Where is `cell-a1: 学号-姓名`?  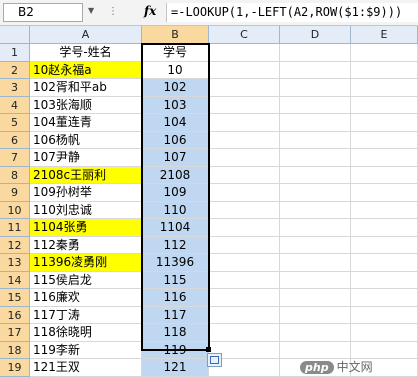 cell-a1: 学号-姓名 is located at coordinates (86, 53).